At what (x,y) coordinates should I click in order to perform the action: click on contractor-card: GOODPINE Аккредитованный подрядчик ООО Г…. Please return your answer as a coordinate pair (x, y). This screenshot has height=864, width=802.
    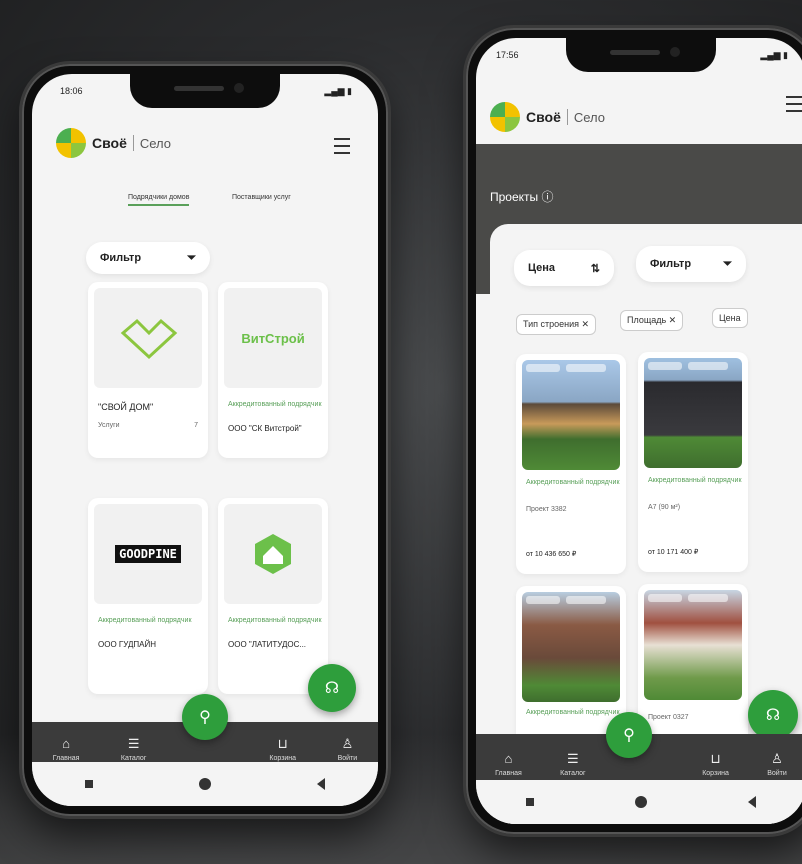
    Looking at the image, I should click on (148, 596).